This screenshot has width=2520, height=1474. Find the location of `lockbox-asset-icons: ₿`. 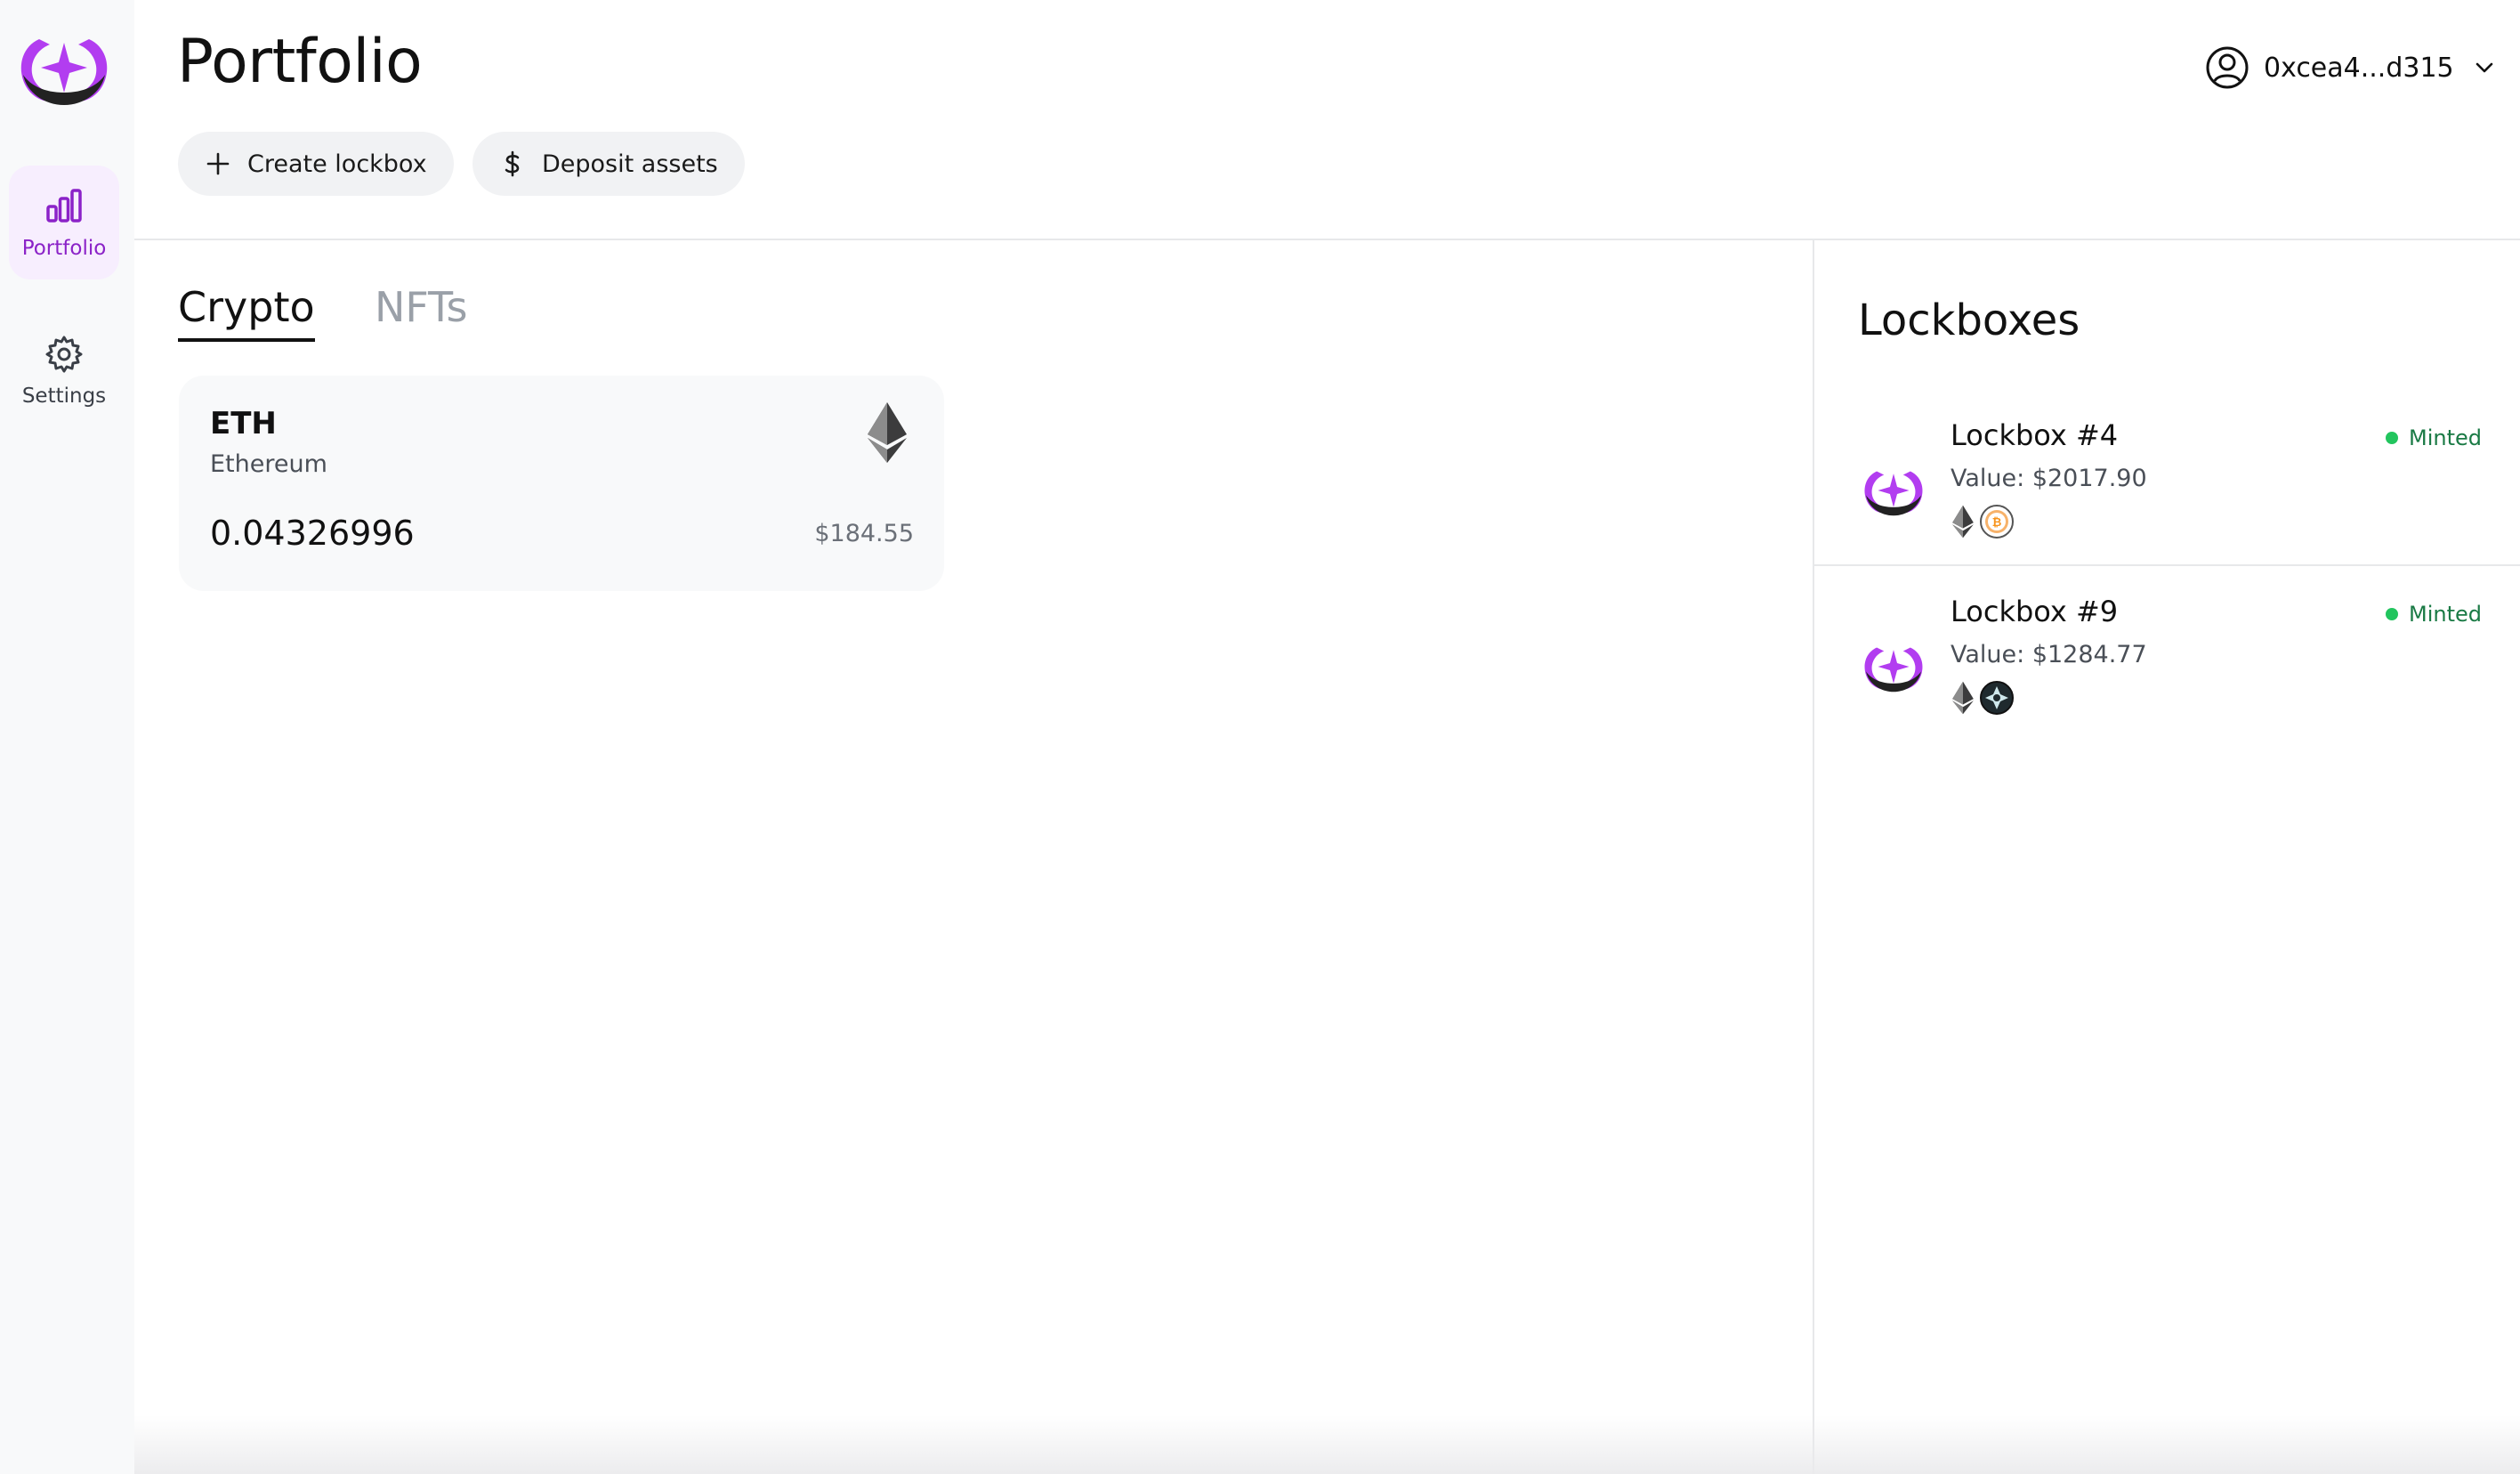

lockbox-asset-icons: ₿ is located at coordinates (1983, 521).